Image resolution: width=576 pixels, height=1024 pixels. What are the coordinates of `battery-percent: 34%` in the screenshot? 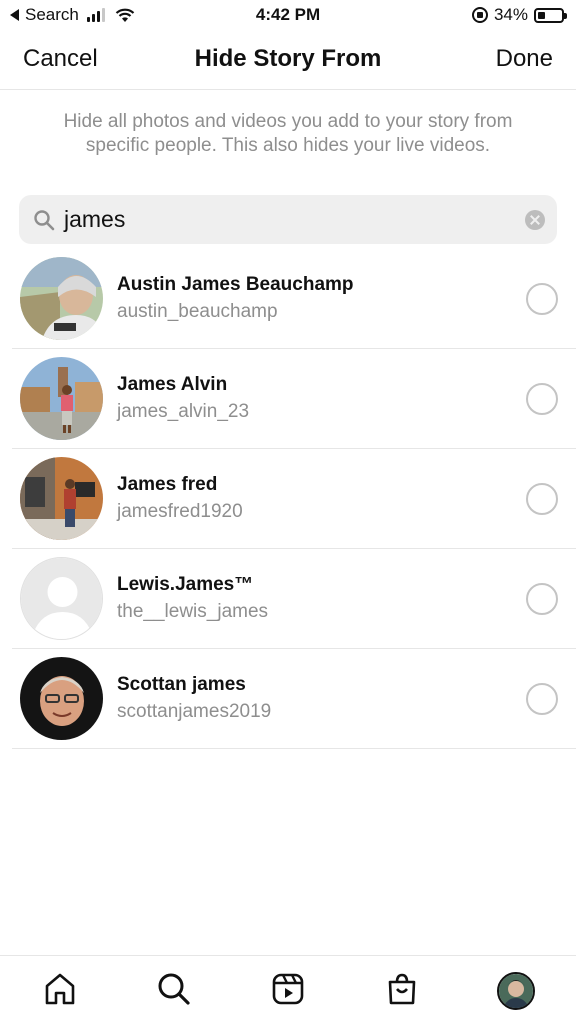 It's located at (510, 14).